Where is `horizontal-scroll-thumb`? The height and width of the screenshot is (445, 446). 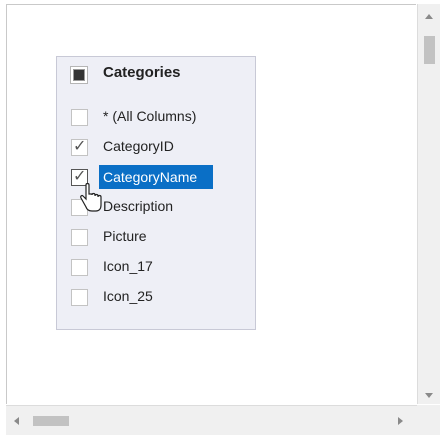
horizontal-scroll-thumb is located at coordinates (51, 421).